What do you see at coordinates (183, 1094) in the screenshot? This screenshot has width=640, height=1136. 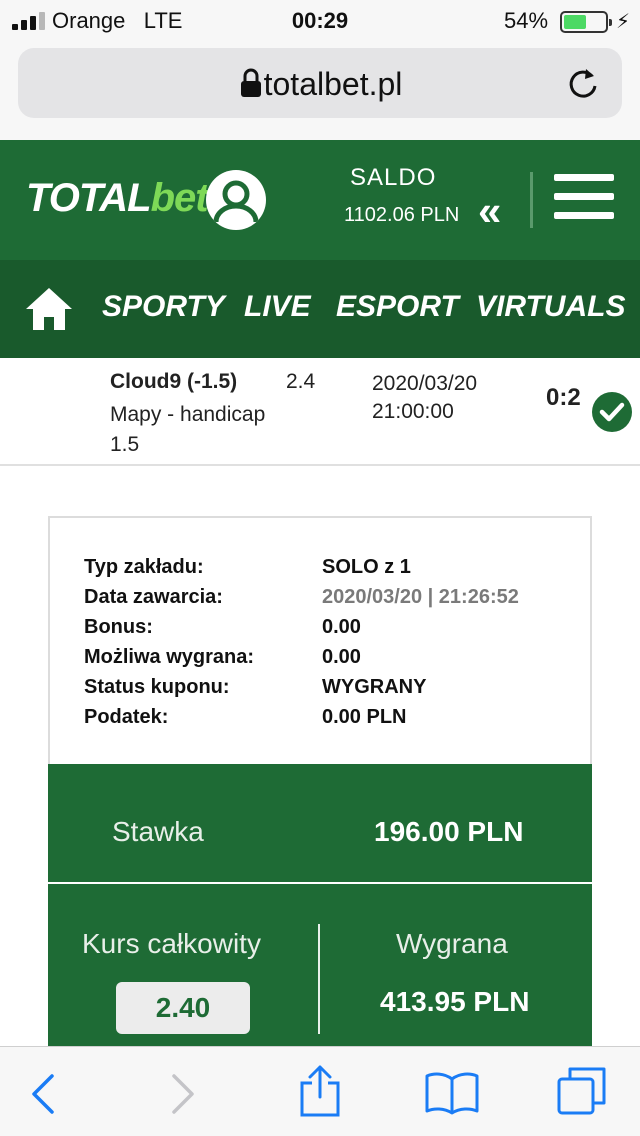 I see `forward-icon` at bounding box center [183, 1094].